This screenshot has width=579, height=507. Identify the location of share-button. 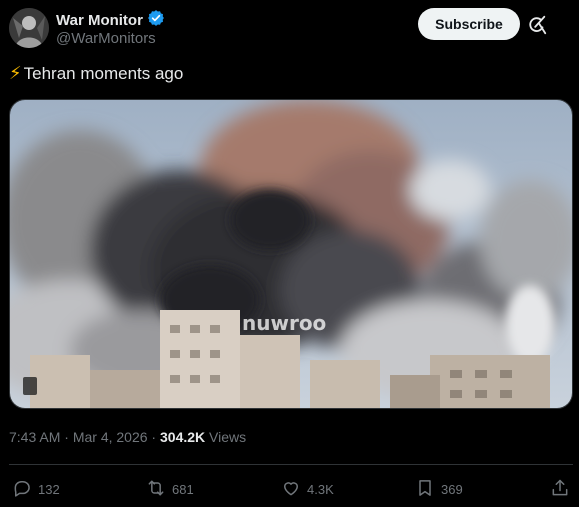
(560, 489).